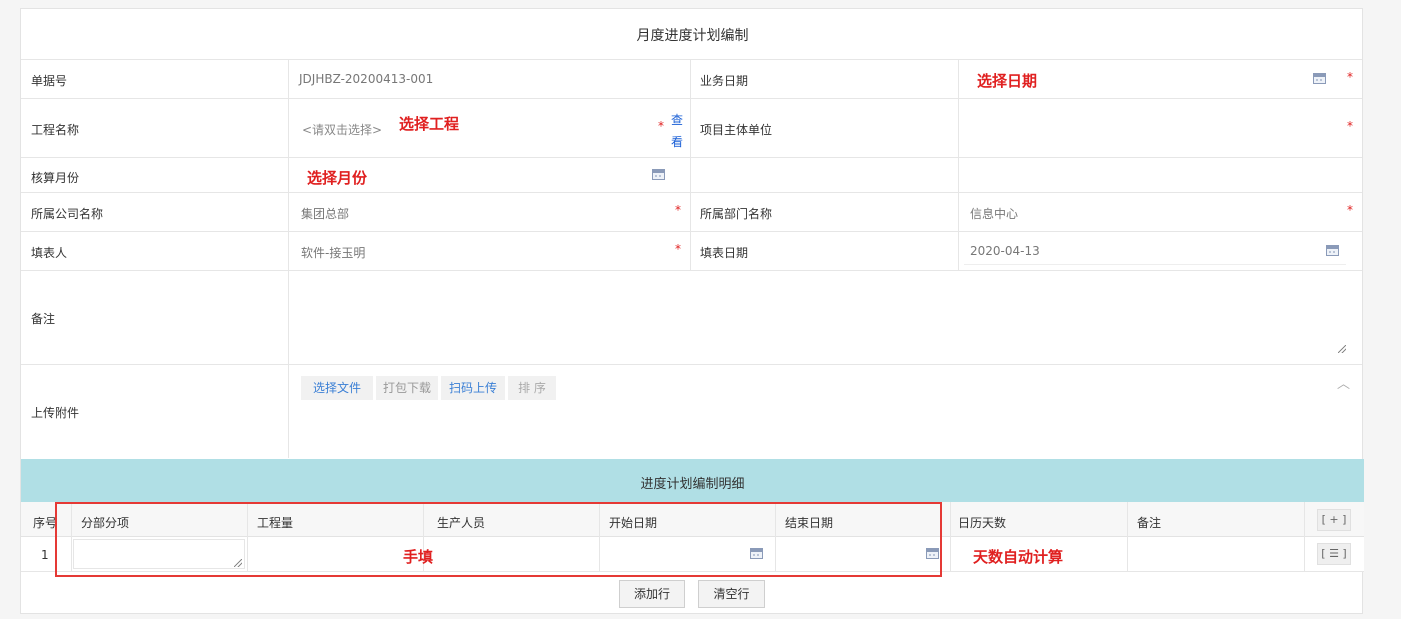  What do you see at coordinates (692, 484) in the screenshot?
I see `detail-title: 进度计划编制明细` at bounding box center [692, 484].